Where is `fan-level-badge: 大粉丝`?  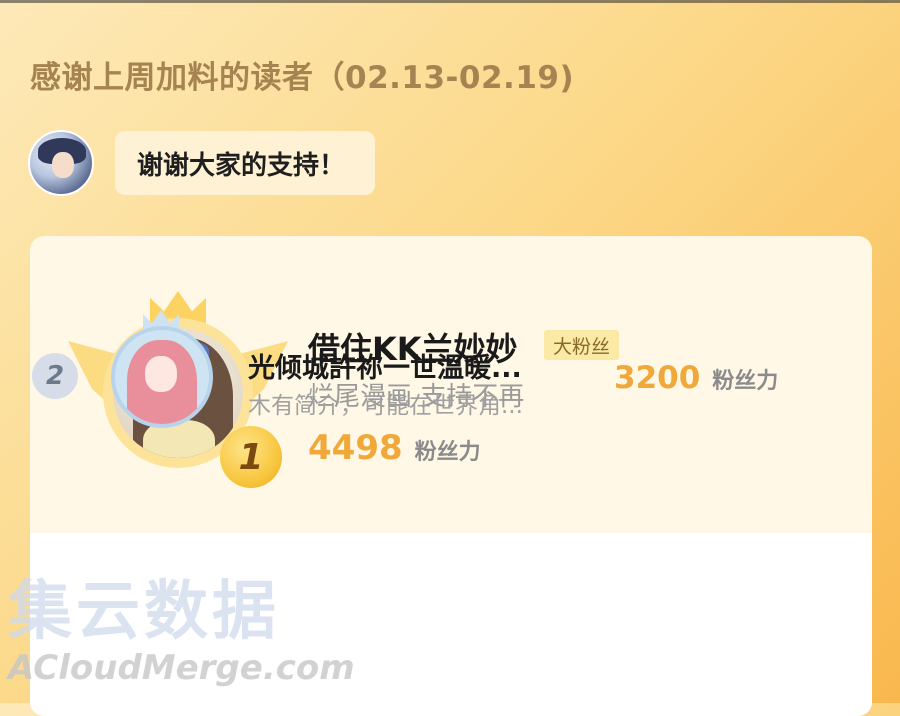 fan-level-badge: 大粉丝 is located at coordinates (582, 345).